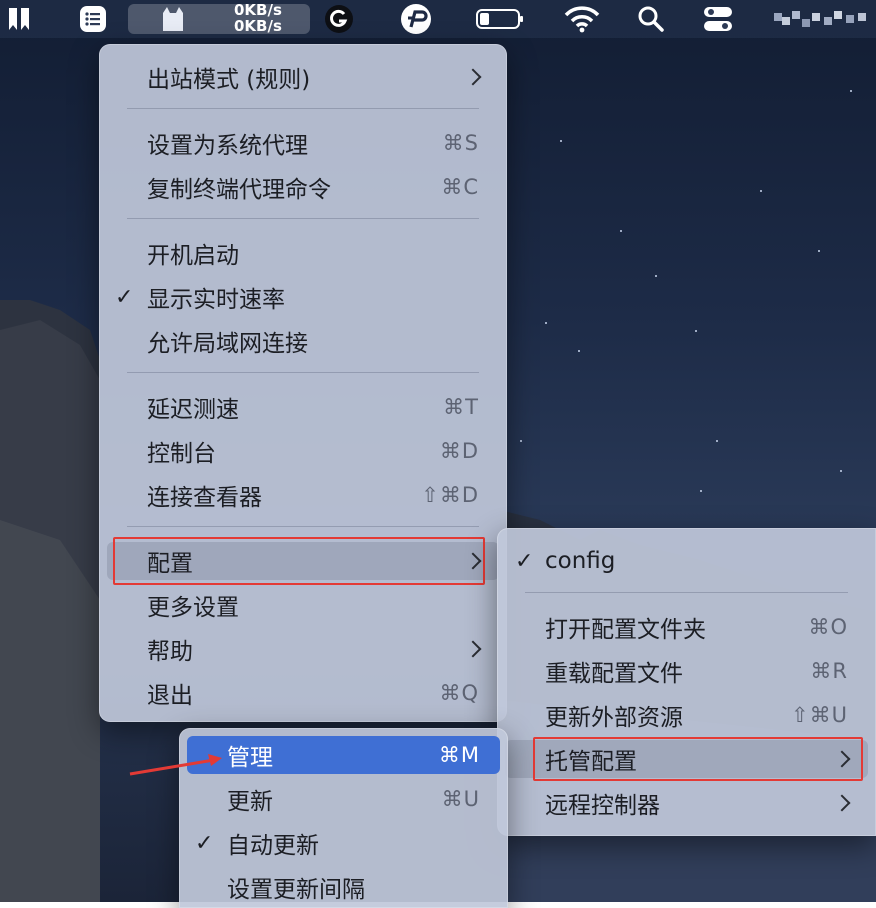 This screenshot has width=876, height=908. Describe the element at coordinates (625, 630) in the screenshot. I see `menu-item-label: 打开配置文件夹` at that location.